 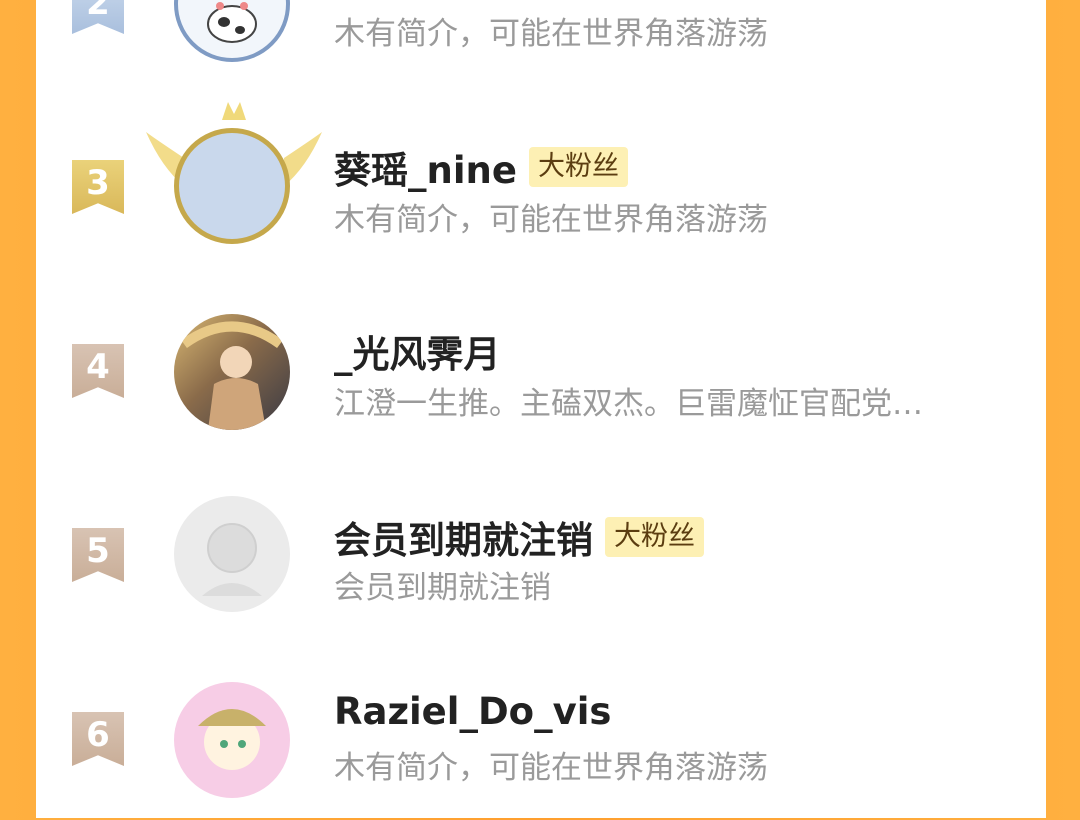 What do you see at coordinates (98, 371) in the screenshot?
I see `rank-badge: 4` at bounding box center [98, 371].